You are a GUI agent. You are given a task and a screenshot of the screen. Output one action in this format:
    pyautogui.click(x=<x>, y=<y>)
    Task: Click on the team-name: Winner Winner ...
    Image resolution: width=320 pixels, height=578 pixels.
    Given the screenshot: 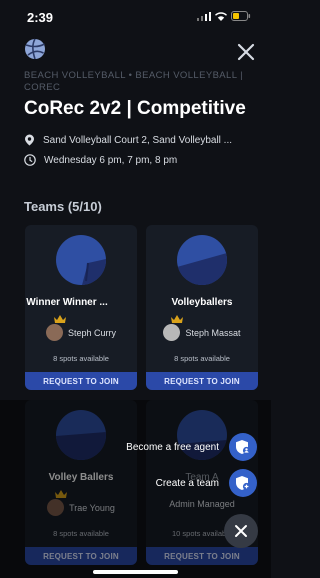 What is the action you would take?
    pyautogui.click(x=67, y=302)
    